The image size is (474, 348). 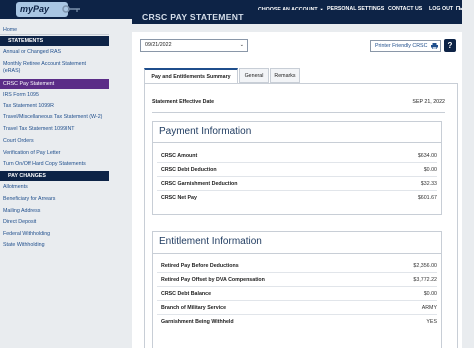 I want to click on entitlement-row-value: YES, so click(x=431, y=322).